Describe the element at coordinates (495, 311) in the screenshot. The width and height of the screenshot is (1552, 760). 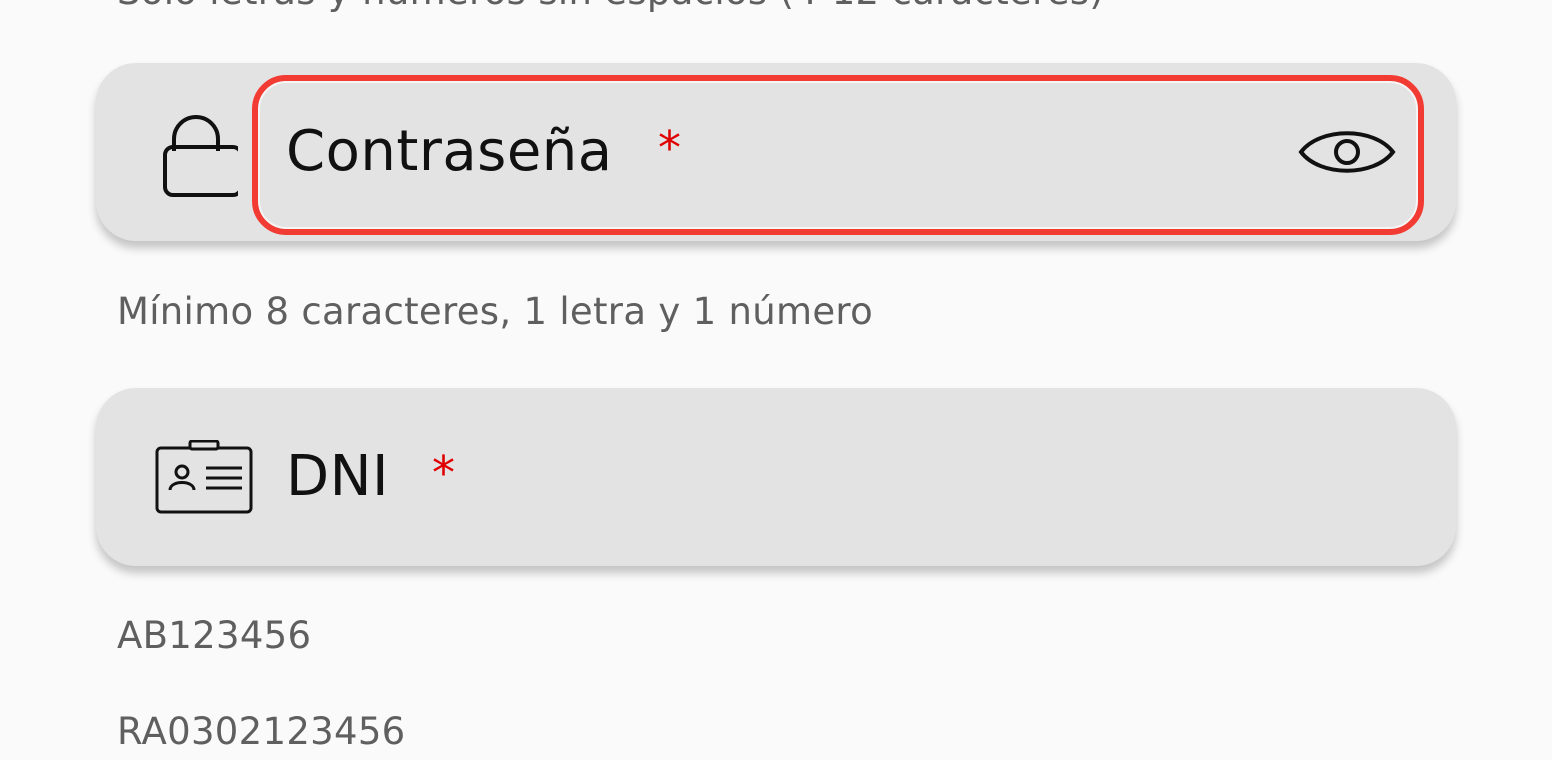
I see `password-hint: Mínimo 8 caracteres, 1 letra y 1 número` at that location.